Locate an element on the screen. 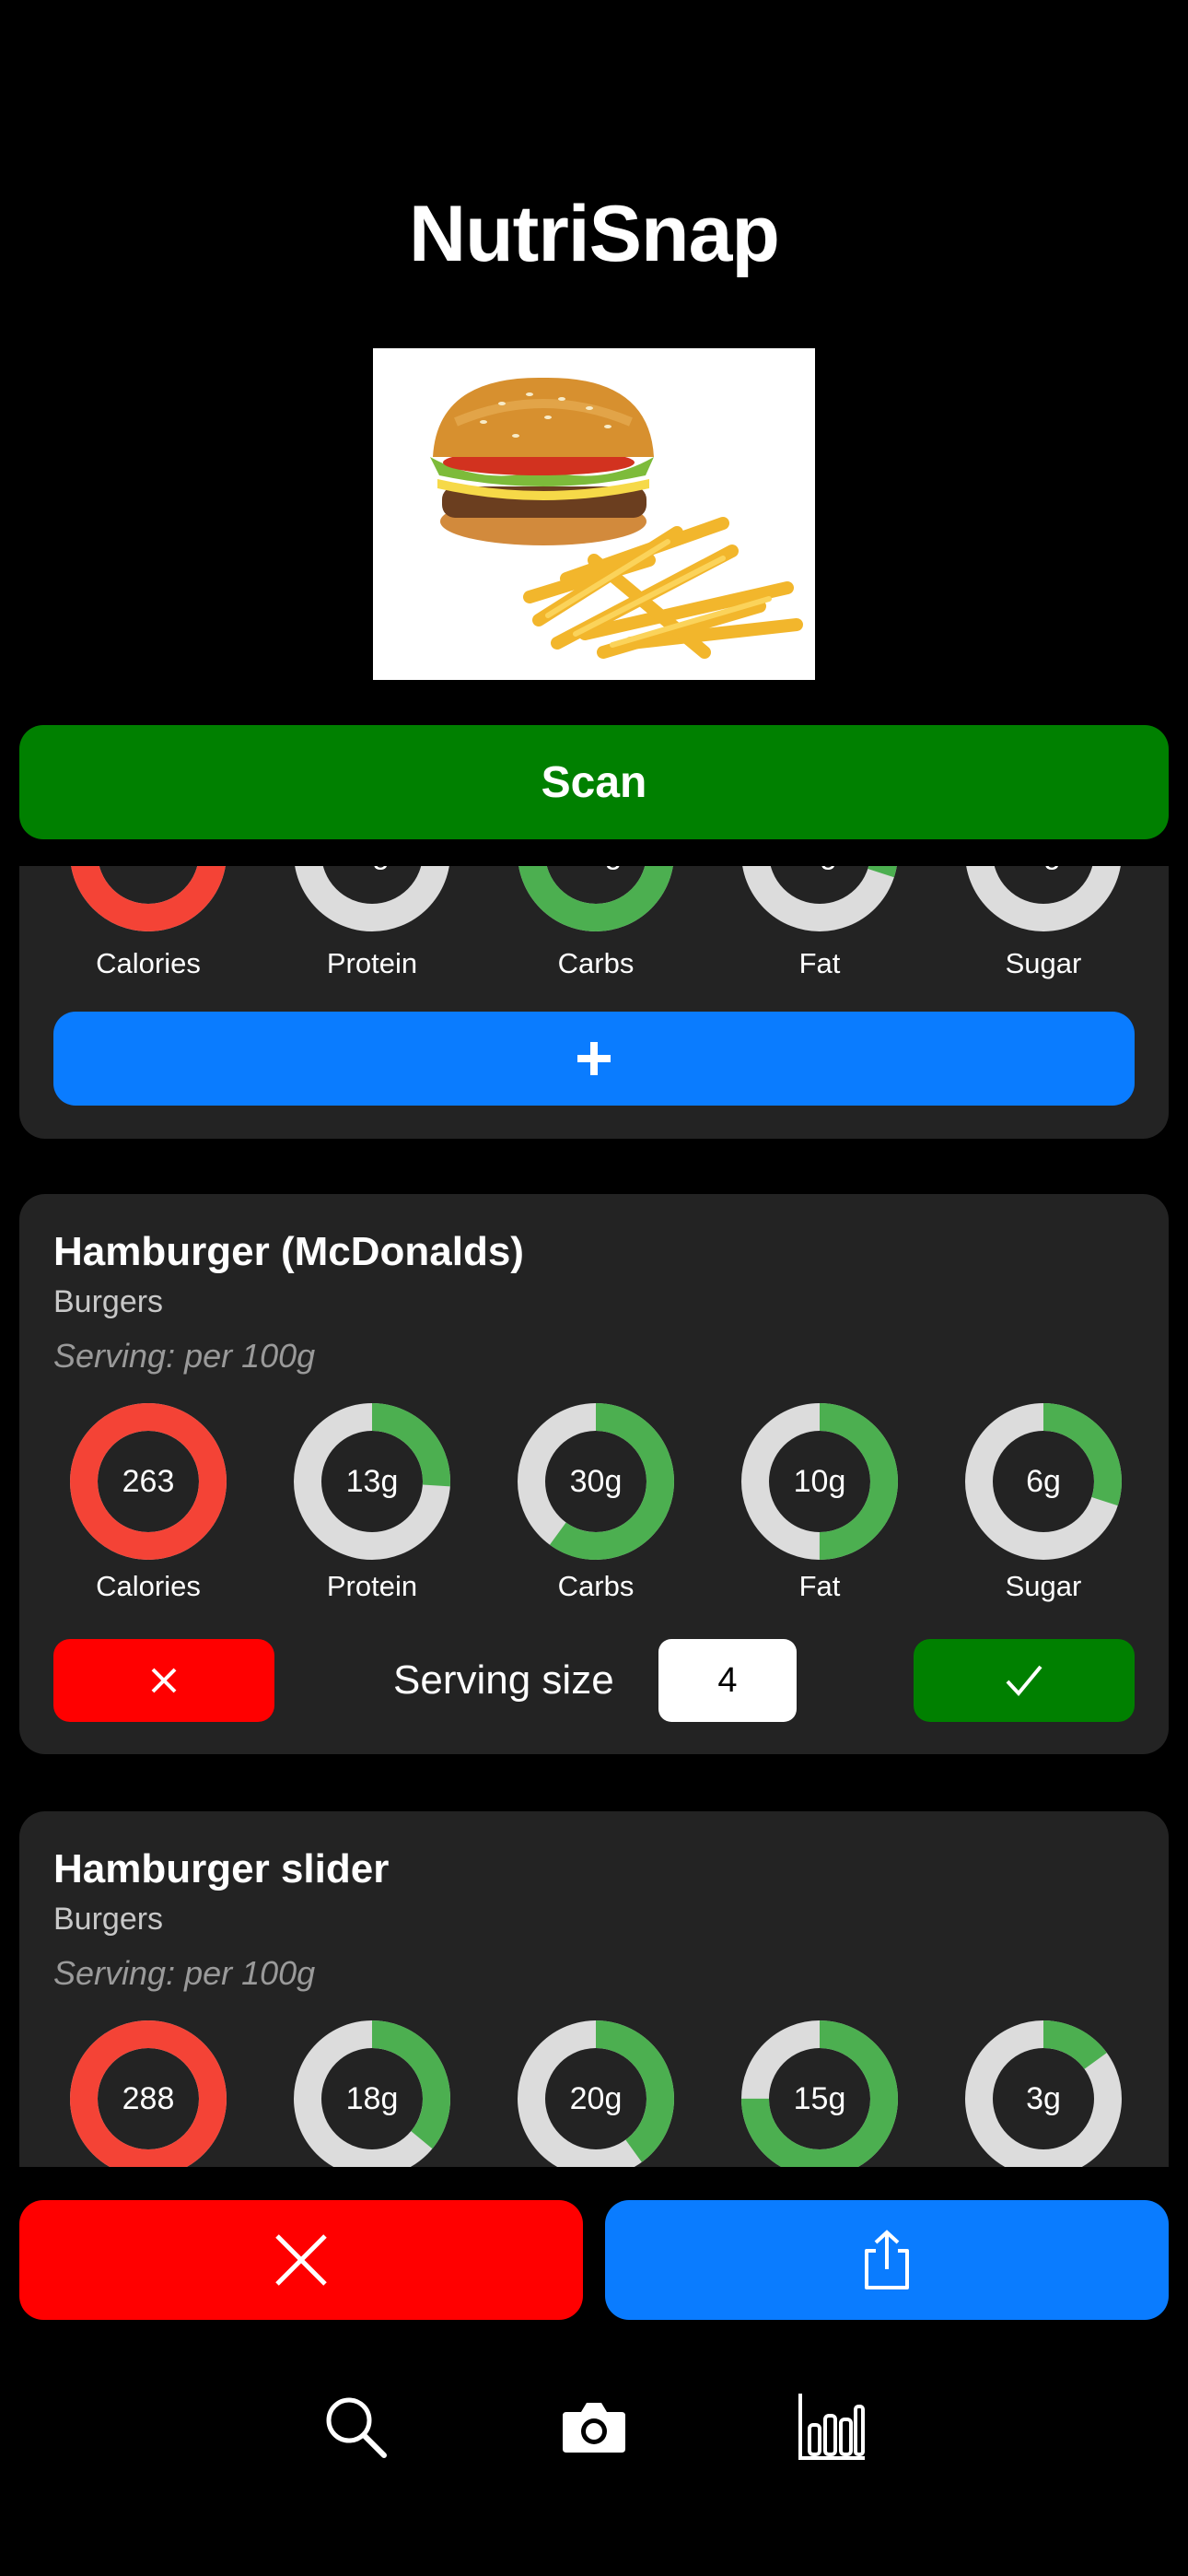 This screenshot has height=2576, width=1188. nutrient-value: 18g is located at coordinates (372, 2098).